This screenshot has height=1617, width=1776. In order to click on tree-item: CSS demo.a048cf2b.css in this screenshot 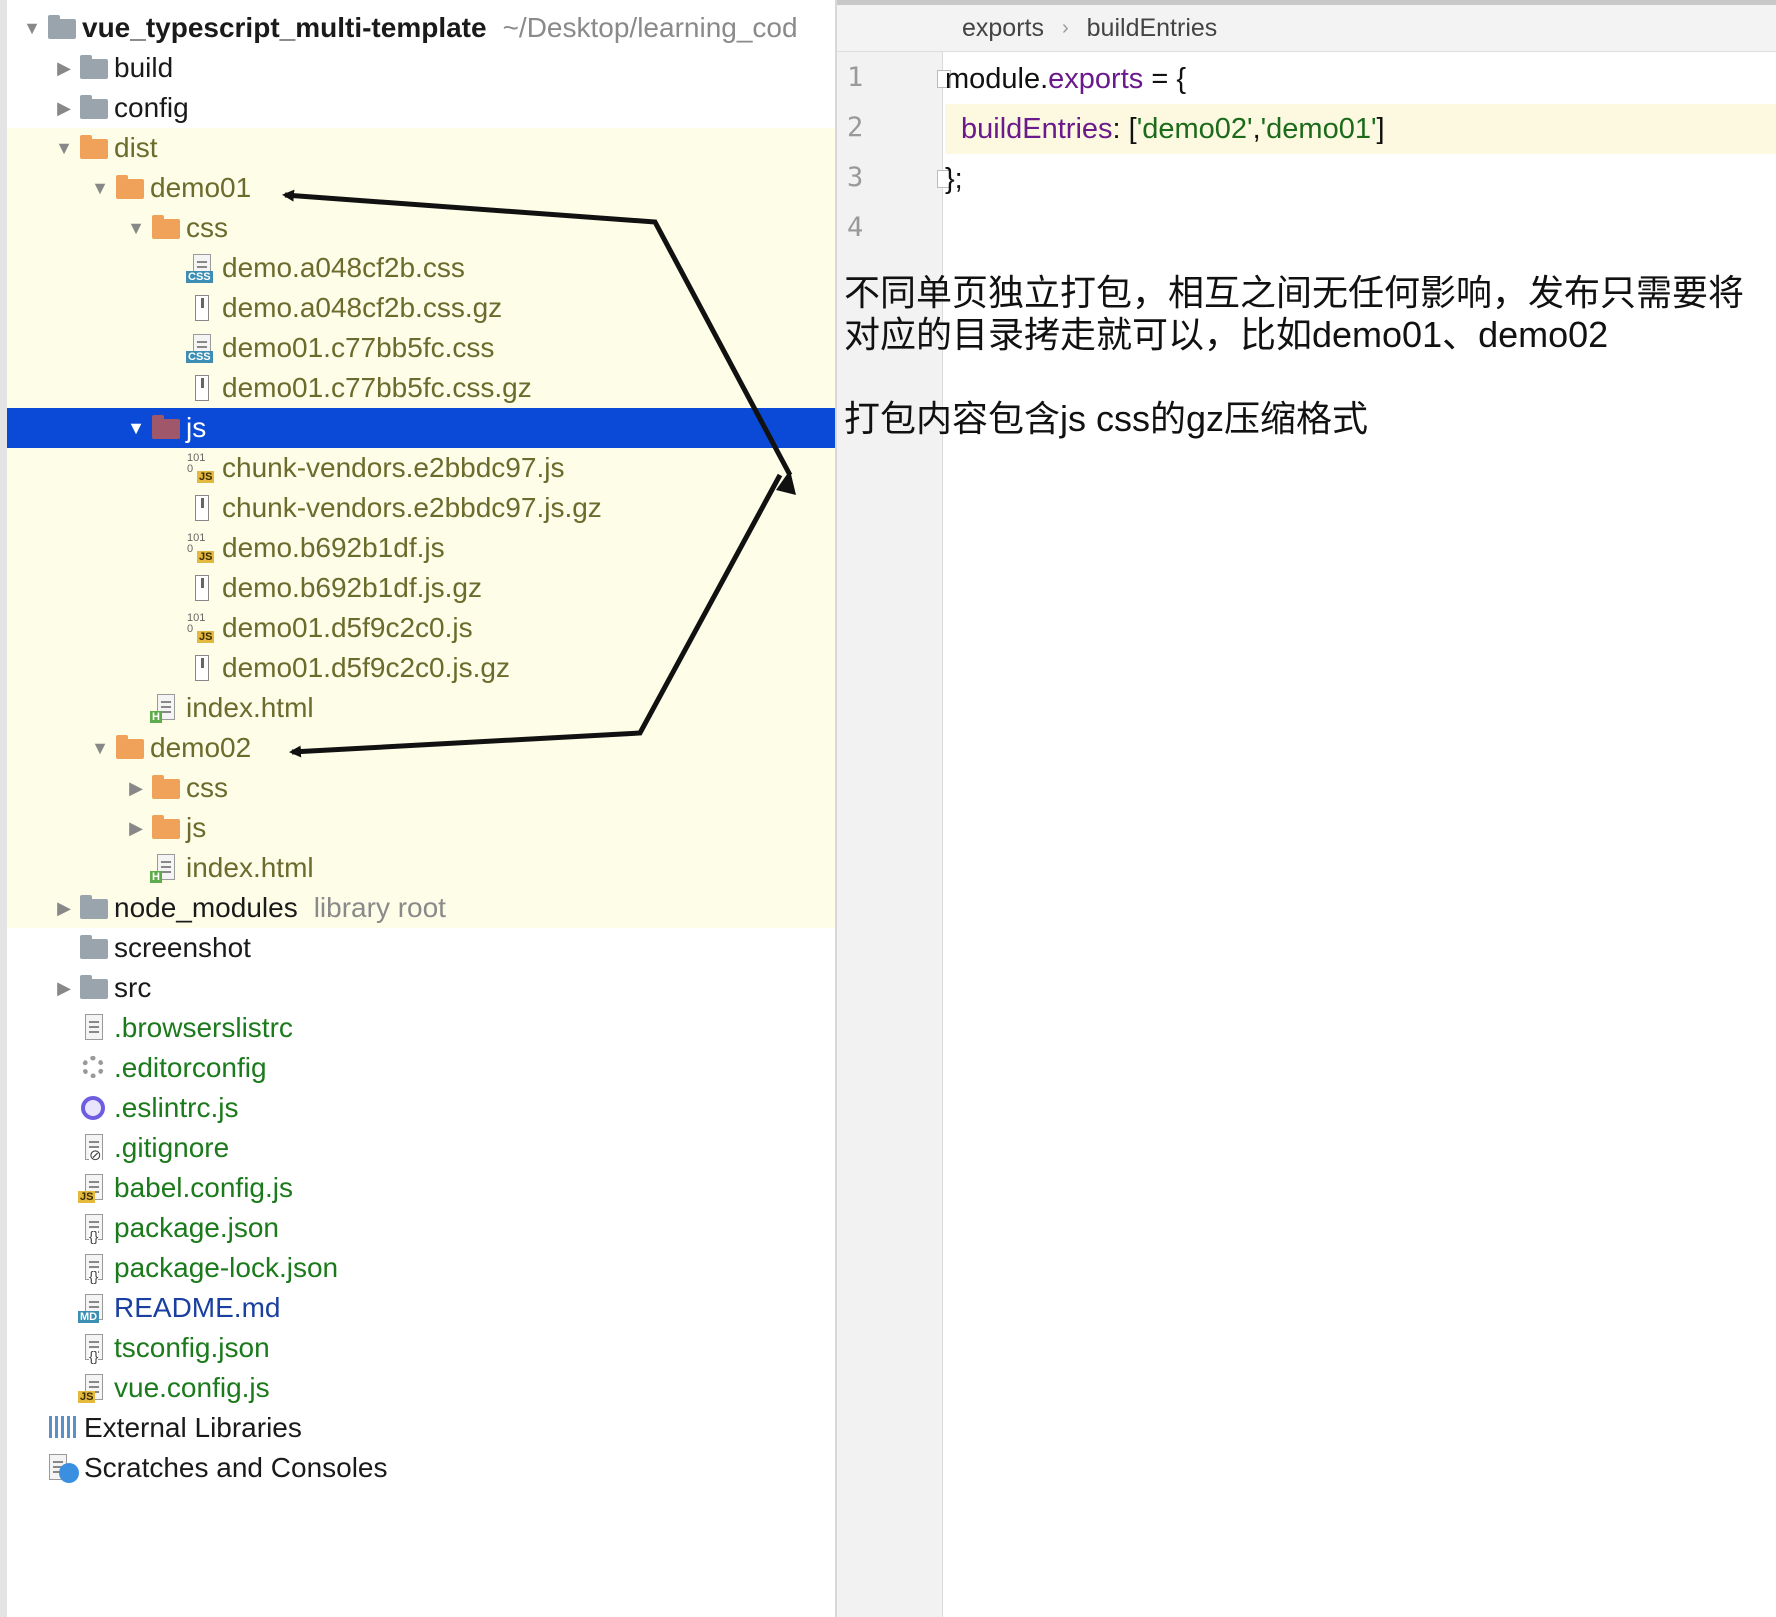, I will do `click(421, 268)`.